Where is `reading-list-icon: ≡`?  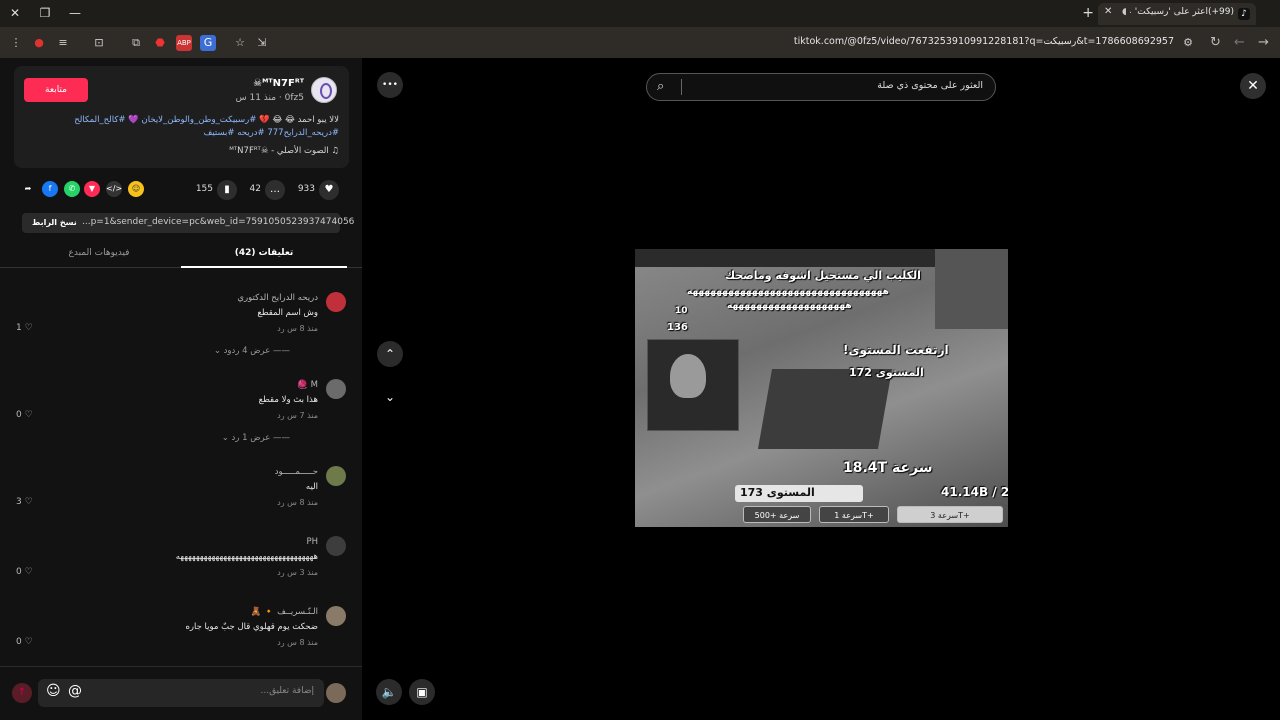
reading-list-icon: ≡ is located at coordinates (63, 43).